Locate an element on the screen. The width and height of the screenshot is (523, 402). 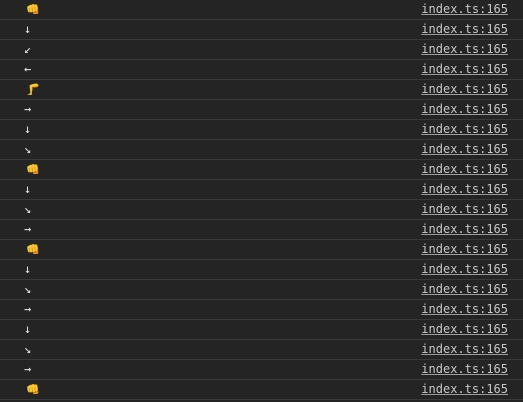
arrow-down-left-icon: ↙ is located at coordinates (28, 49).